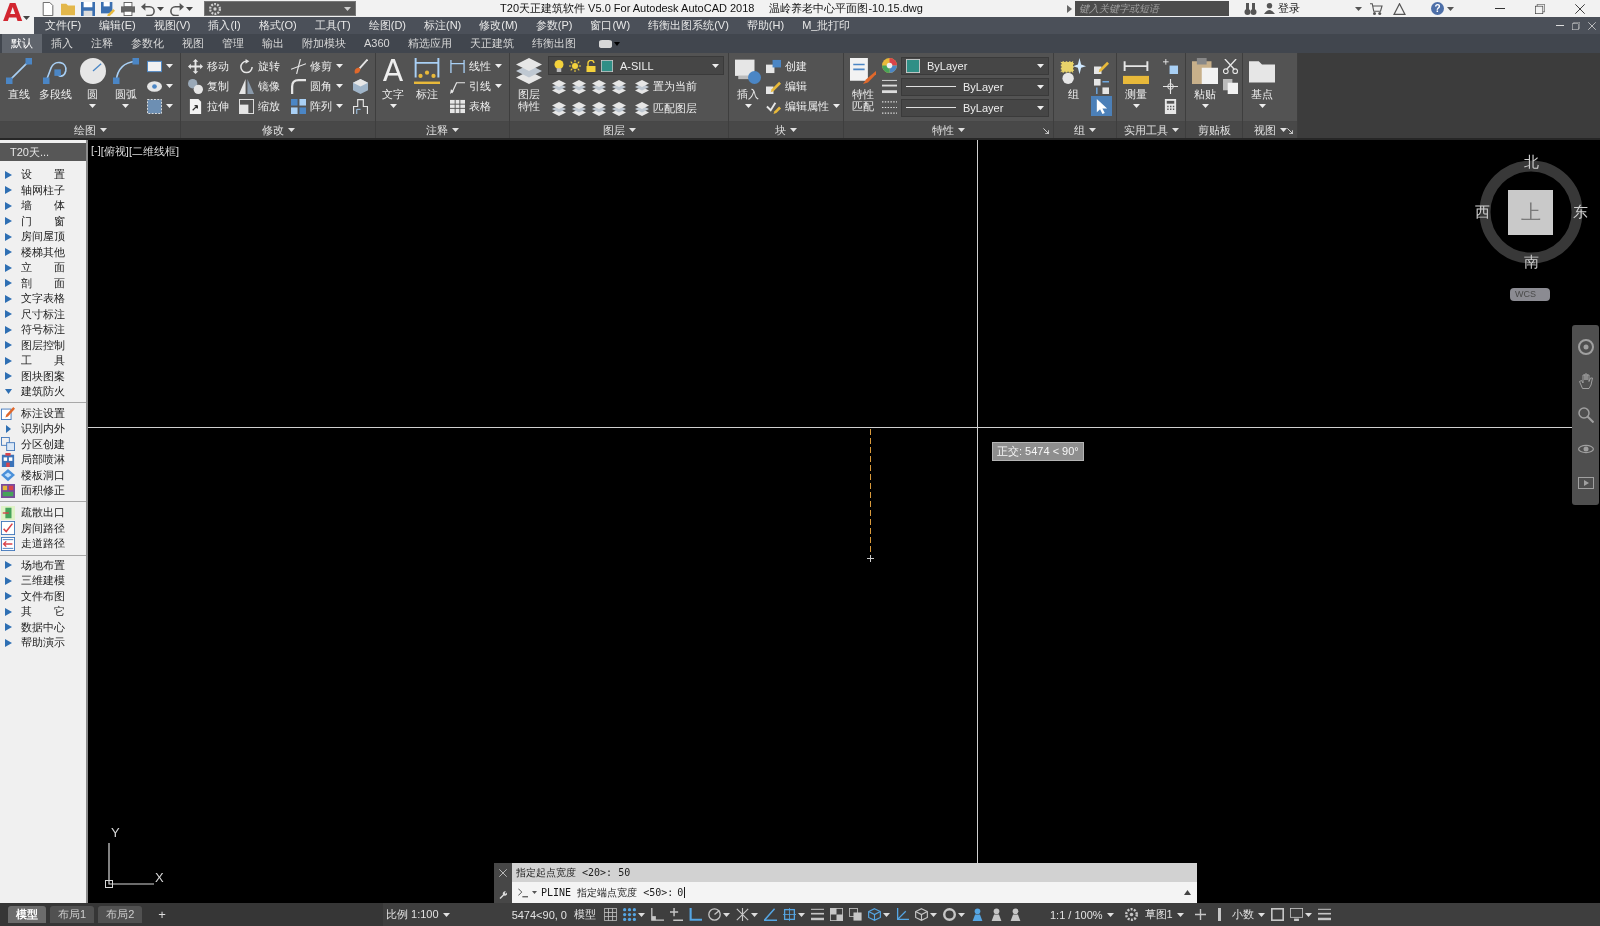 This screenshot has width=1600, height=926. What do you see at coordinates (43, 510) in the screenshot?
I see `palette-menu-item: 疏散出口` at bounding box center [43, 510].